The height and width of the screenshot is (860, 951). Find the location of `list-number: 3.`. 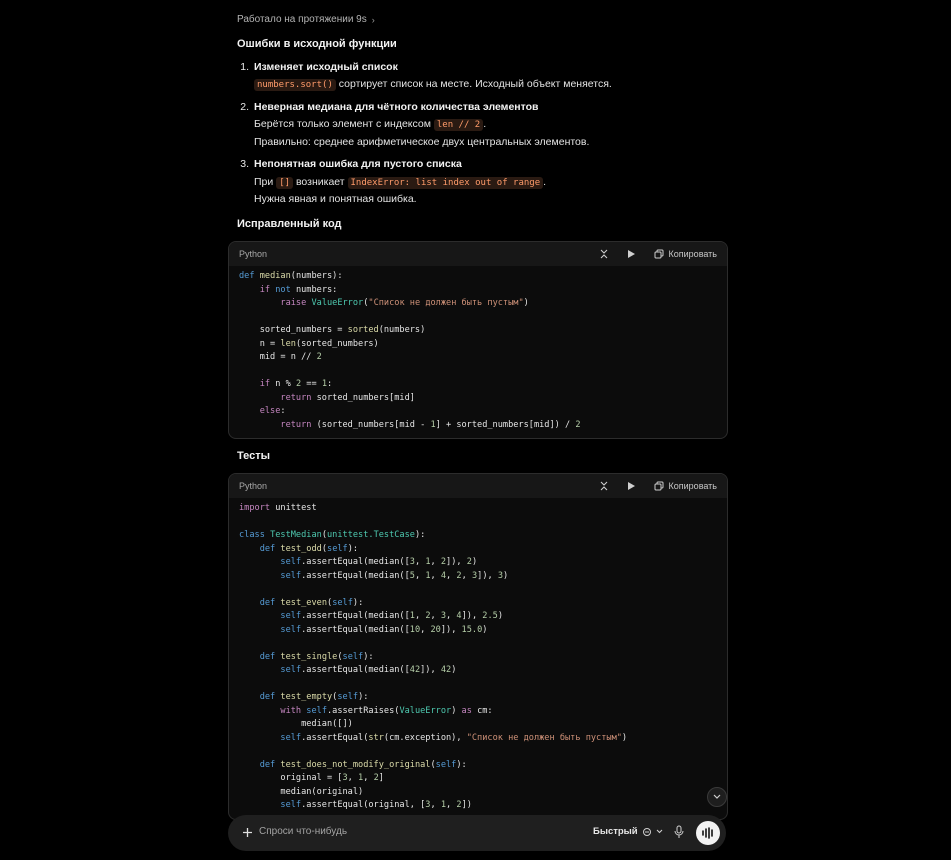

list-number: 3. is located at coordinates (244, 164).